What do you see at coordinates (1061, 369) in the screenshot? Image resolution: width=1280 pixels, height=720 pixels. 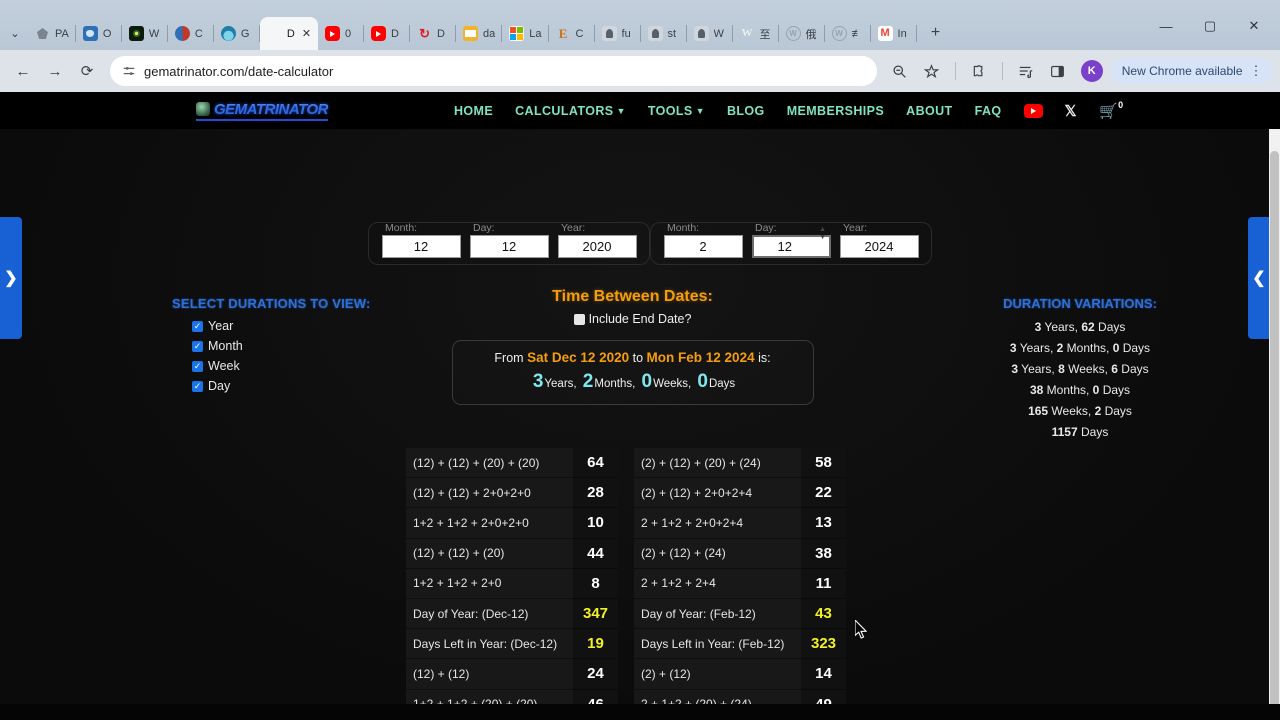 I see `variation-number: 8` at bounding box center [1061, 369].